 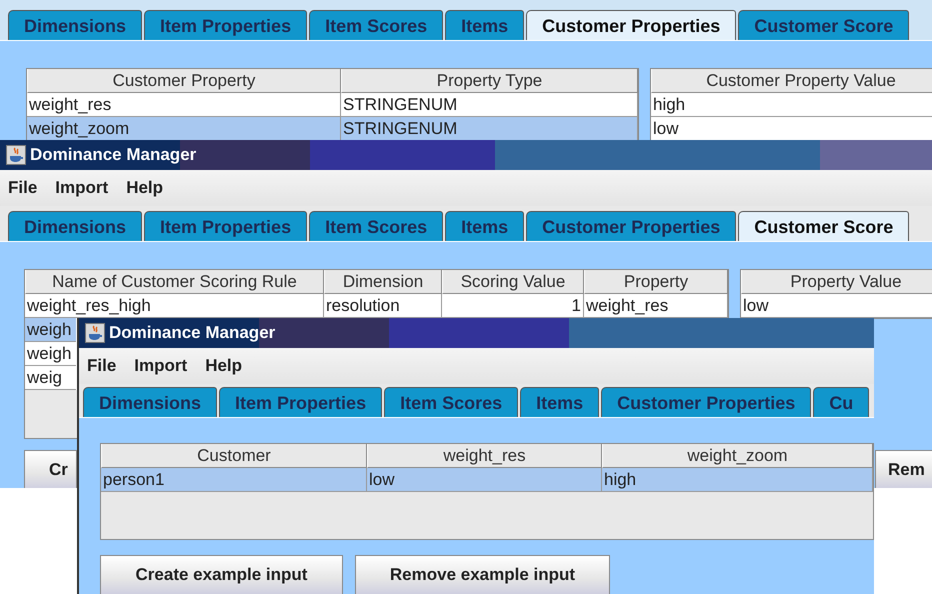 What do you see at coordinates (791, 81) in the screenshot?
I see `column-header: Customer Property Value` at bounding box center [791, 81].